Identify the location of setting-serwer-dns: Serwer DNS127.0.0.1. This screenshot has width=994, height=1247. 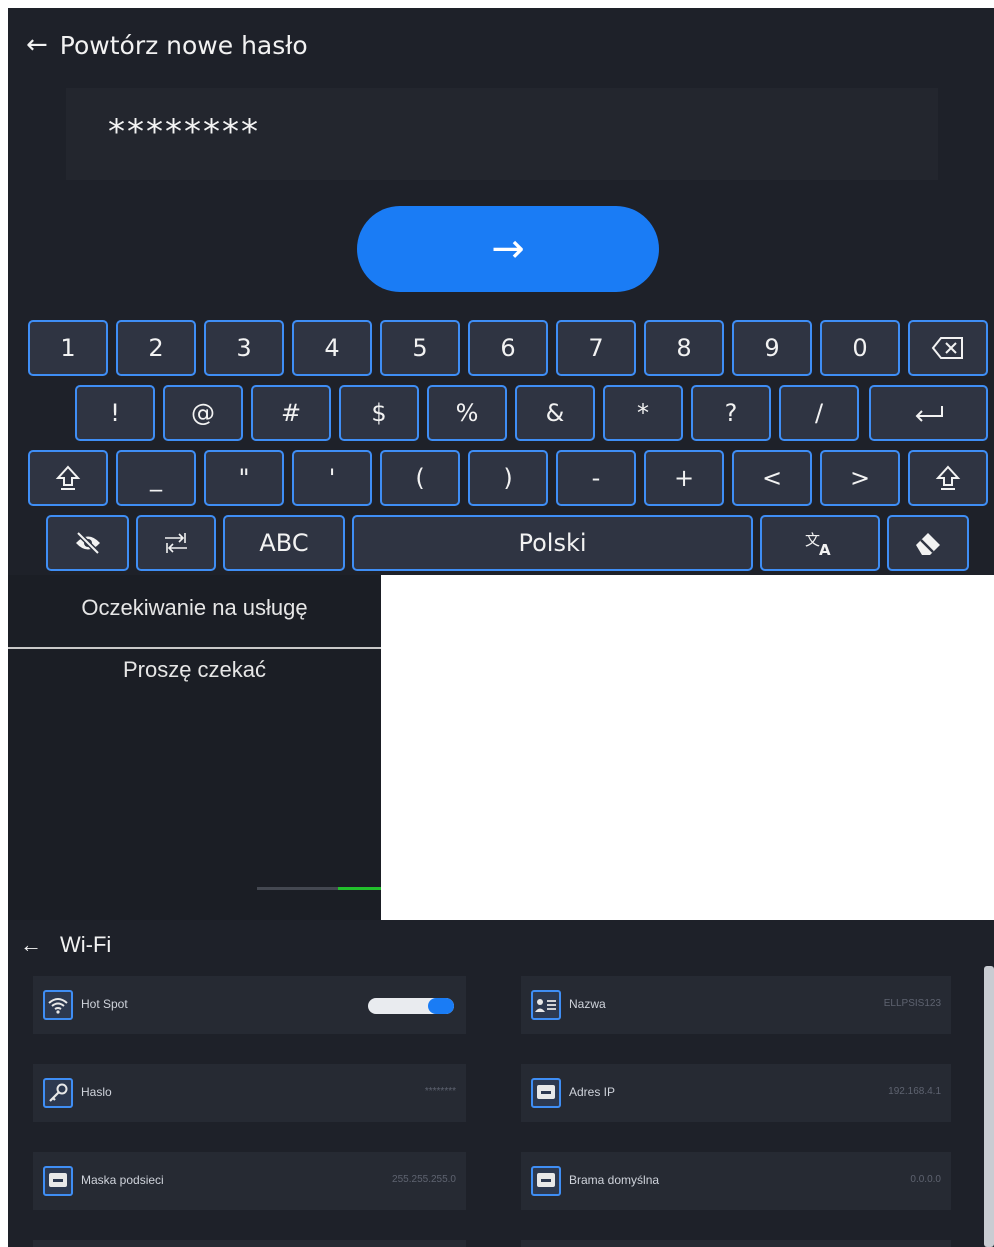
(249, 1243).